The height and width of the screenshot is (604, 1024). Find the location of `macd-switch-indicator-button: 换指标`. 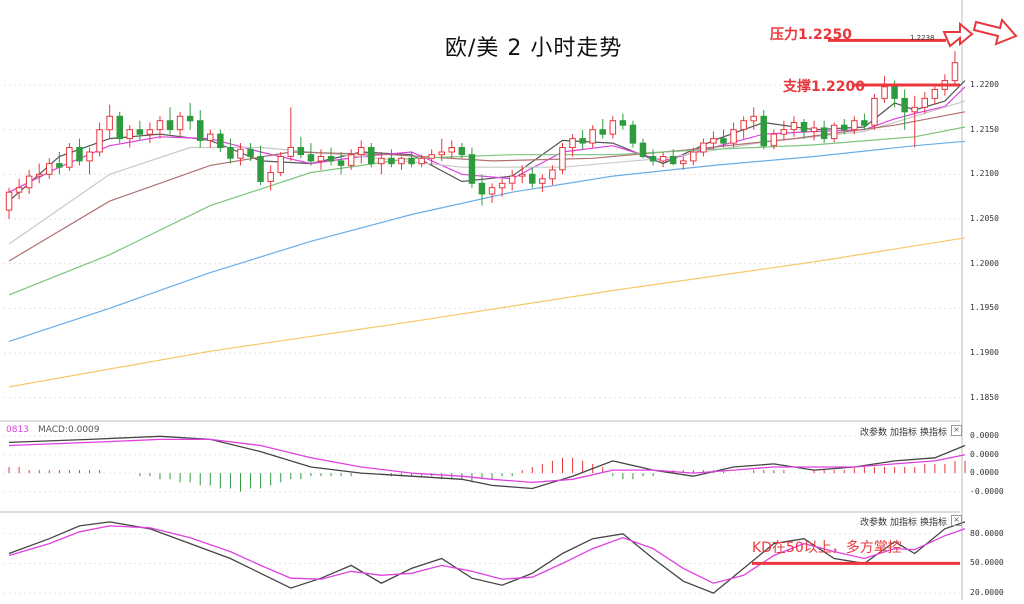

macd-switch-indicator-button: 换指标 is located at coordinates (933, 431).